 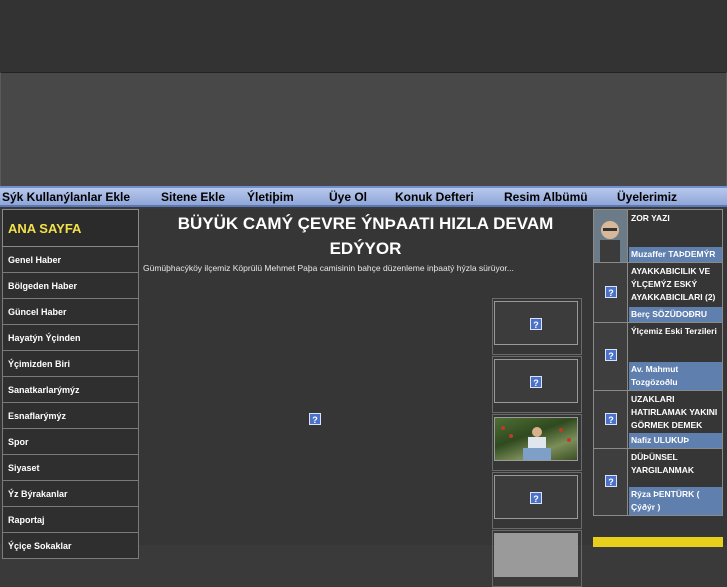 I want to click on author-portrait-icon, so click(x=610, y=236).